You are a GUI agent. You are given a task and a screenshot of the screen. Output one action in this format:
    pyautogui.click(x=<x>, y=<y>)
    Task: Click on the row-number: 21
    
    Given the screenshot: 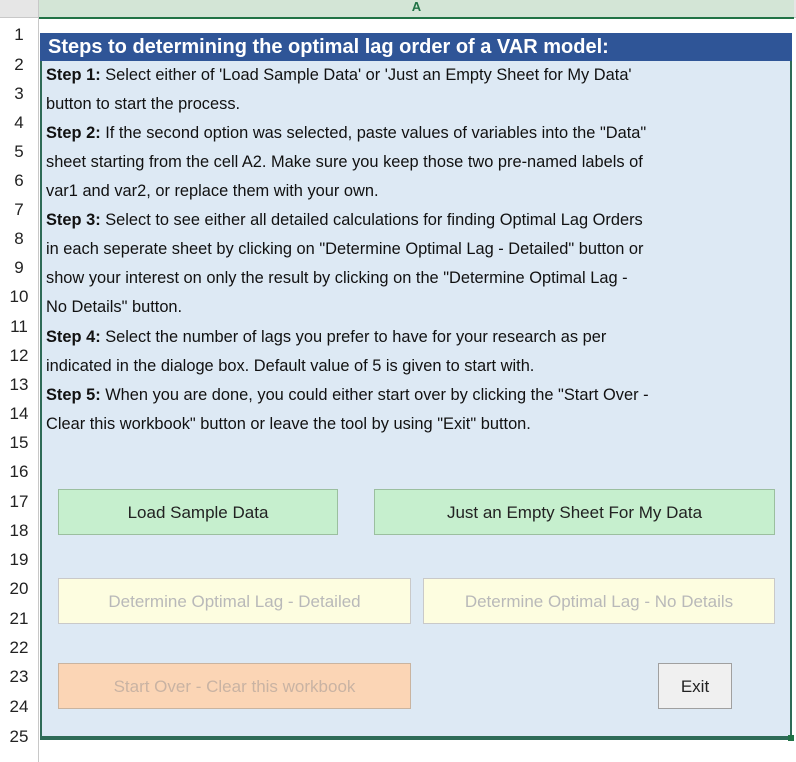 What is the action you would take?
    pyautogui.click(x=19, y=619)
    